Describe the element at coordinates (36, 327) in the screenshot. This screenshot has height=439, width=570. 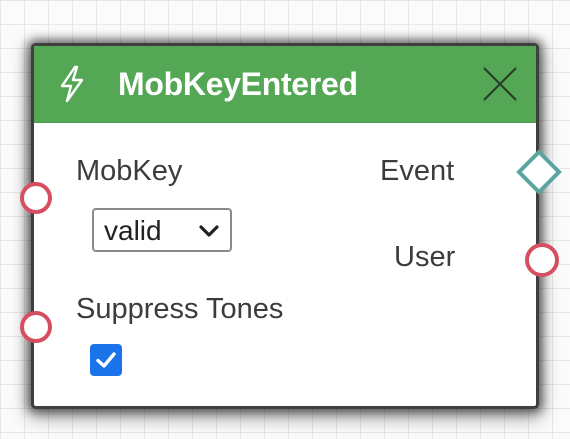
I see `suppress-tones-input-port` at that location.